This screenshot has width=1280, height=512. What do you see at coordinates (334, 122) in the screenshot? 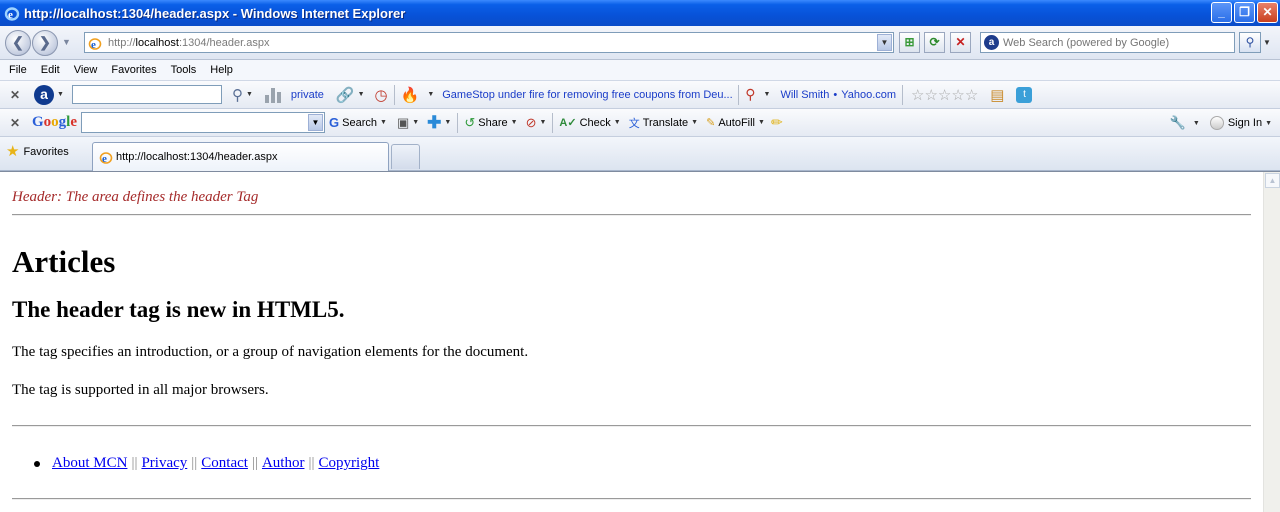
I see `google-g-icon: G` at bounding box center [334, 122].